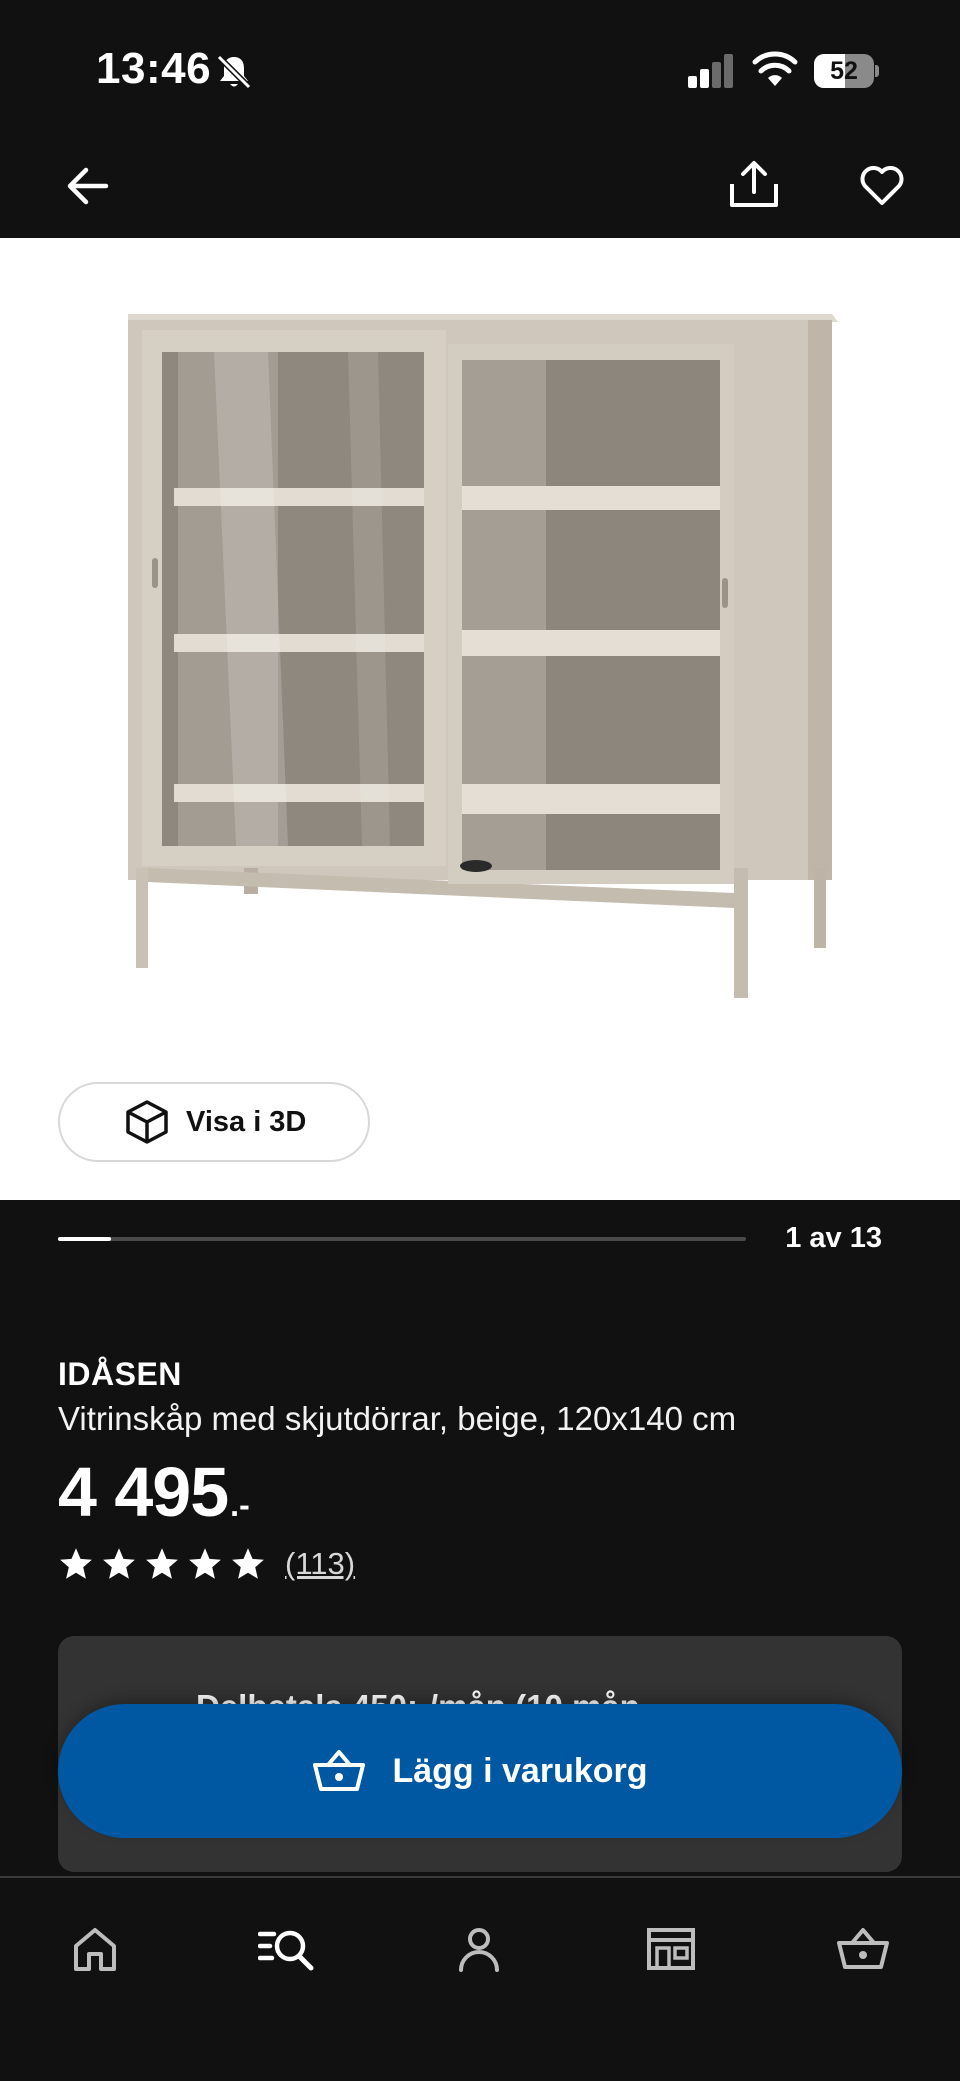  I want to click on profile-icon, so click(479, 1950).